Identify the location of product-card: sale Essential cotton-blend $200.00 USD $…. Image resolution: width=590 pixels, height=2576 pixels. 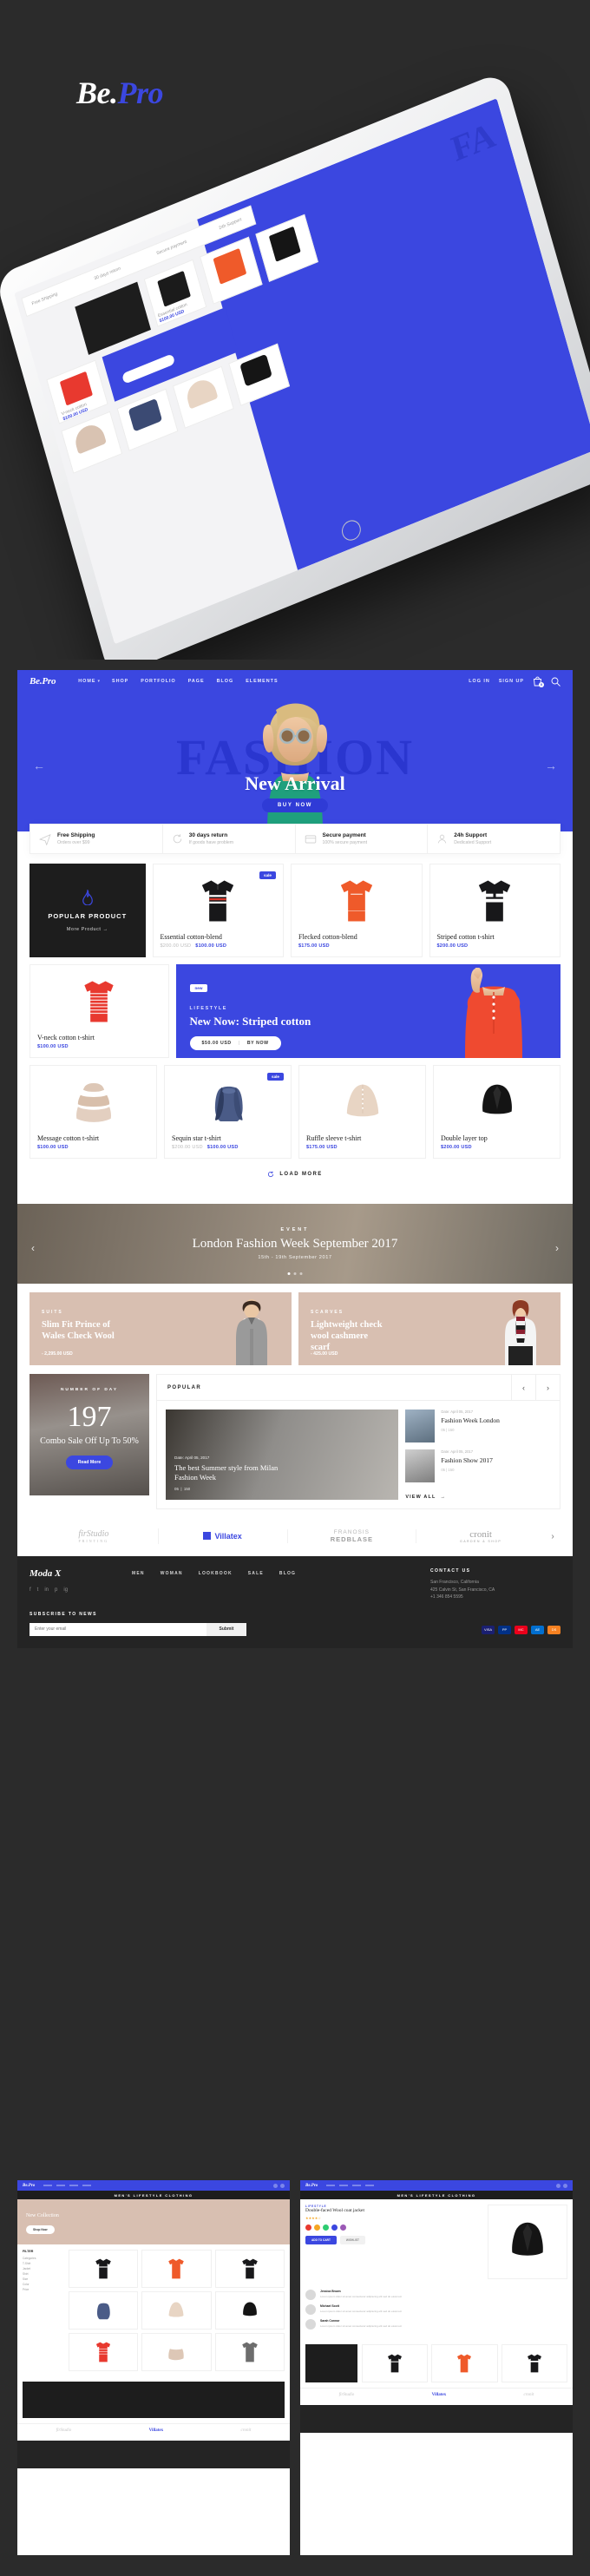
(218, 911).